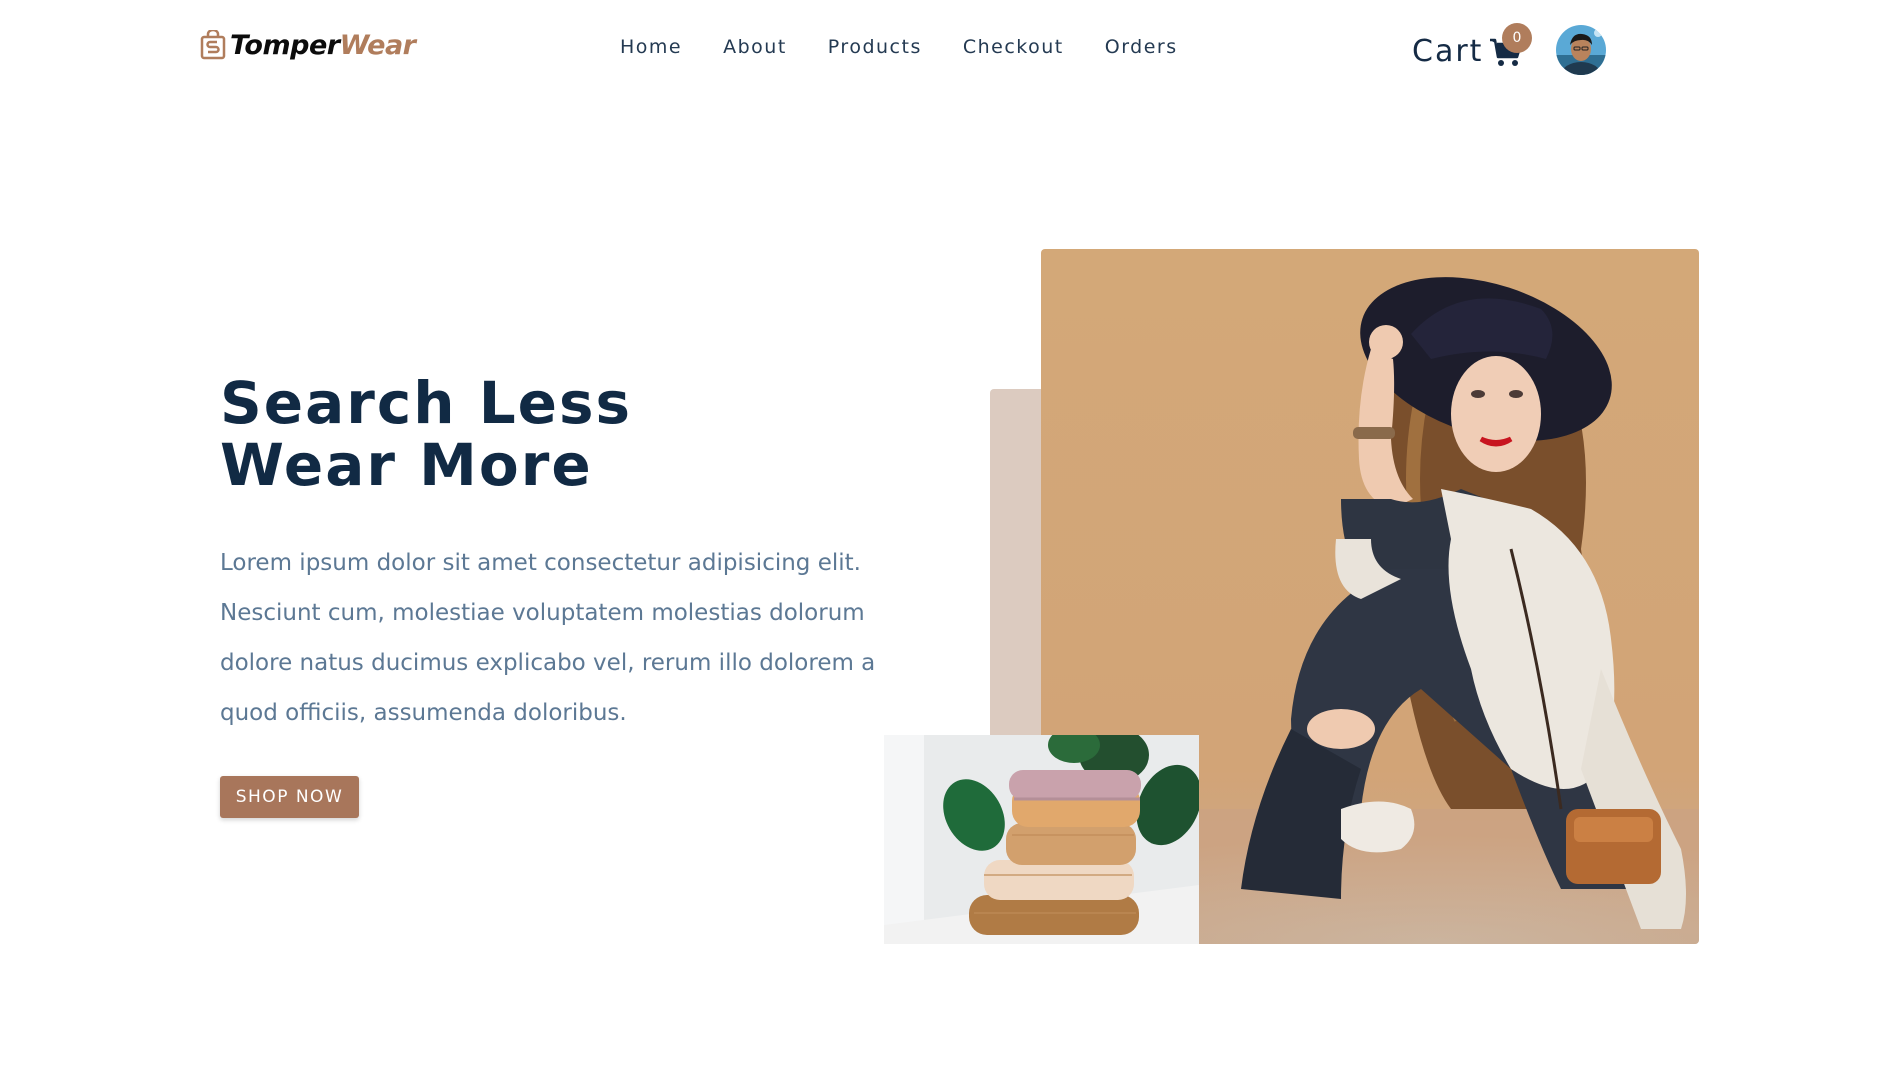 This screenshot has height=1080, width=1898. Describe the element at coordinates (1013, 47) in the screenshot. I see `nav-link-checkout: Checkout` at that location.